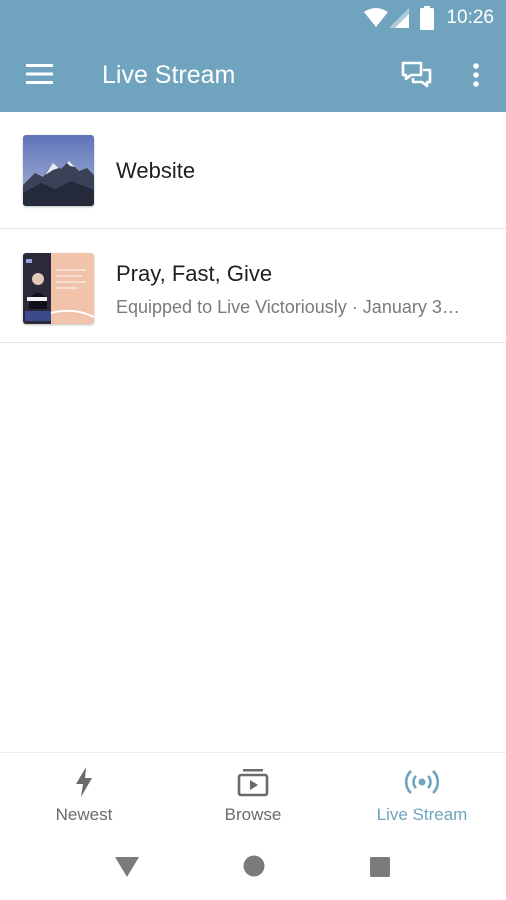 Image resolution: width=506 pixels, height=900 pixels. Describe the element at coordinates (253, 783) in the screenshot. I see `video-library-icon` at that location.